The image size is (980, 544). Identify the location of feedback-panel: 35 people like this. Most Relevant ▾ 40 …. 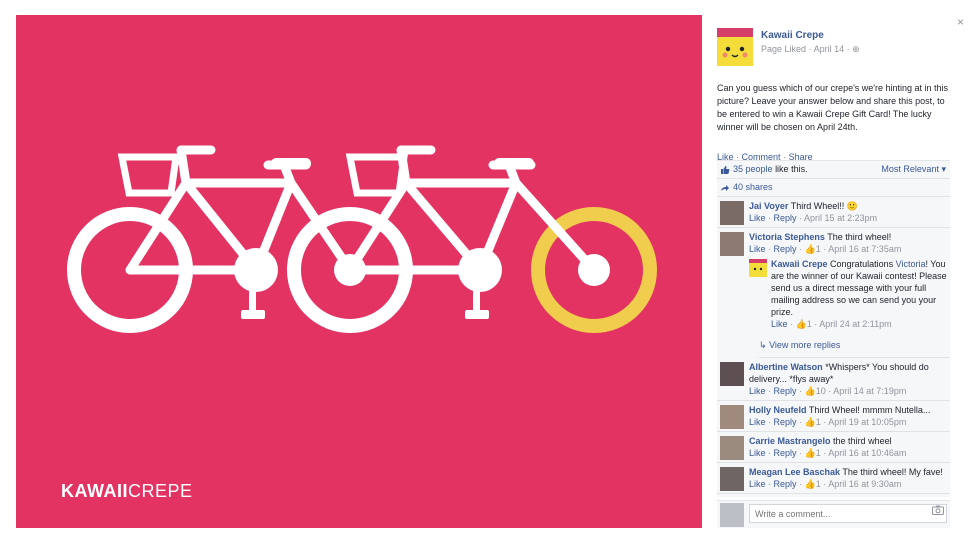
(833, 328).